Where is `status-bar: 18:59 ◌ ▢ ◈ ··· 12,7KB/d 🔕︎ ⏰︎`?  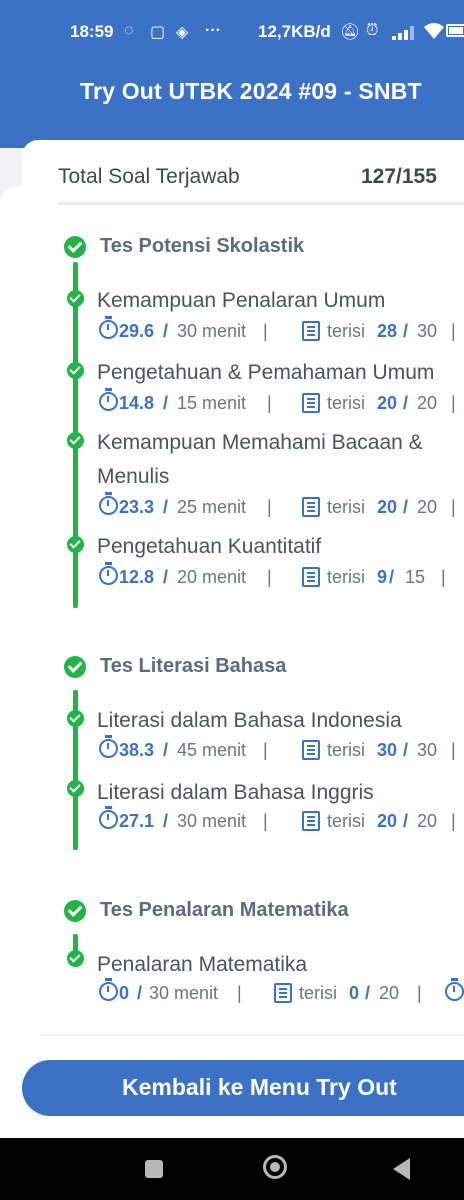 status-bar: 18:59 ◌ ▢ ◈ ··· 12,7KB/d 🔕︎ ⏰︎ is located at coordinates (232, 31).